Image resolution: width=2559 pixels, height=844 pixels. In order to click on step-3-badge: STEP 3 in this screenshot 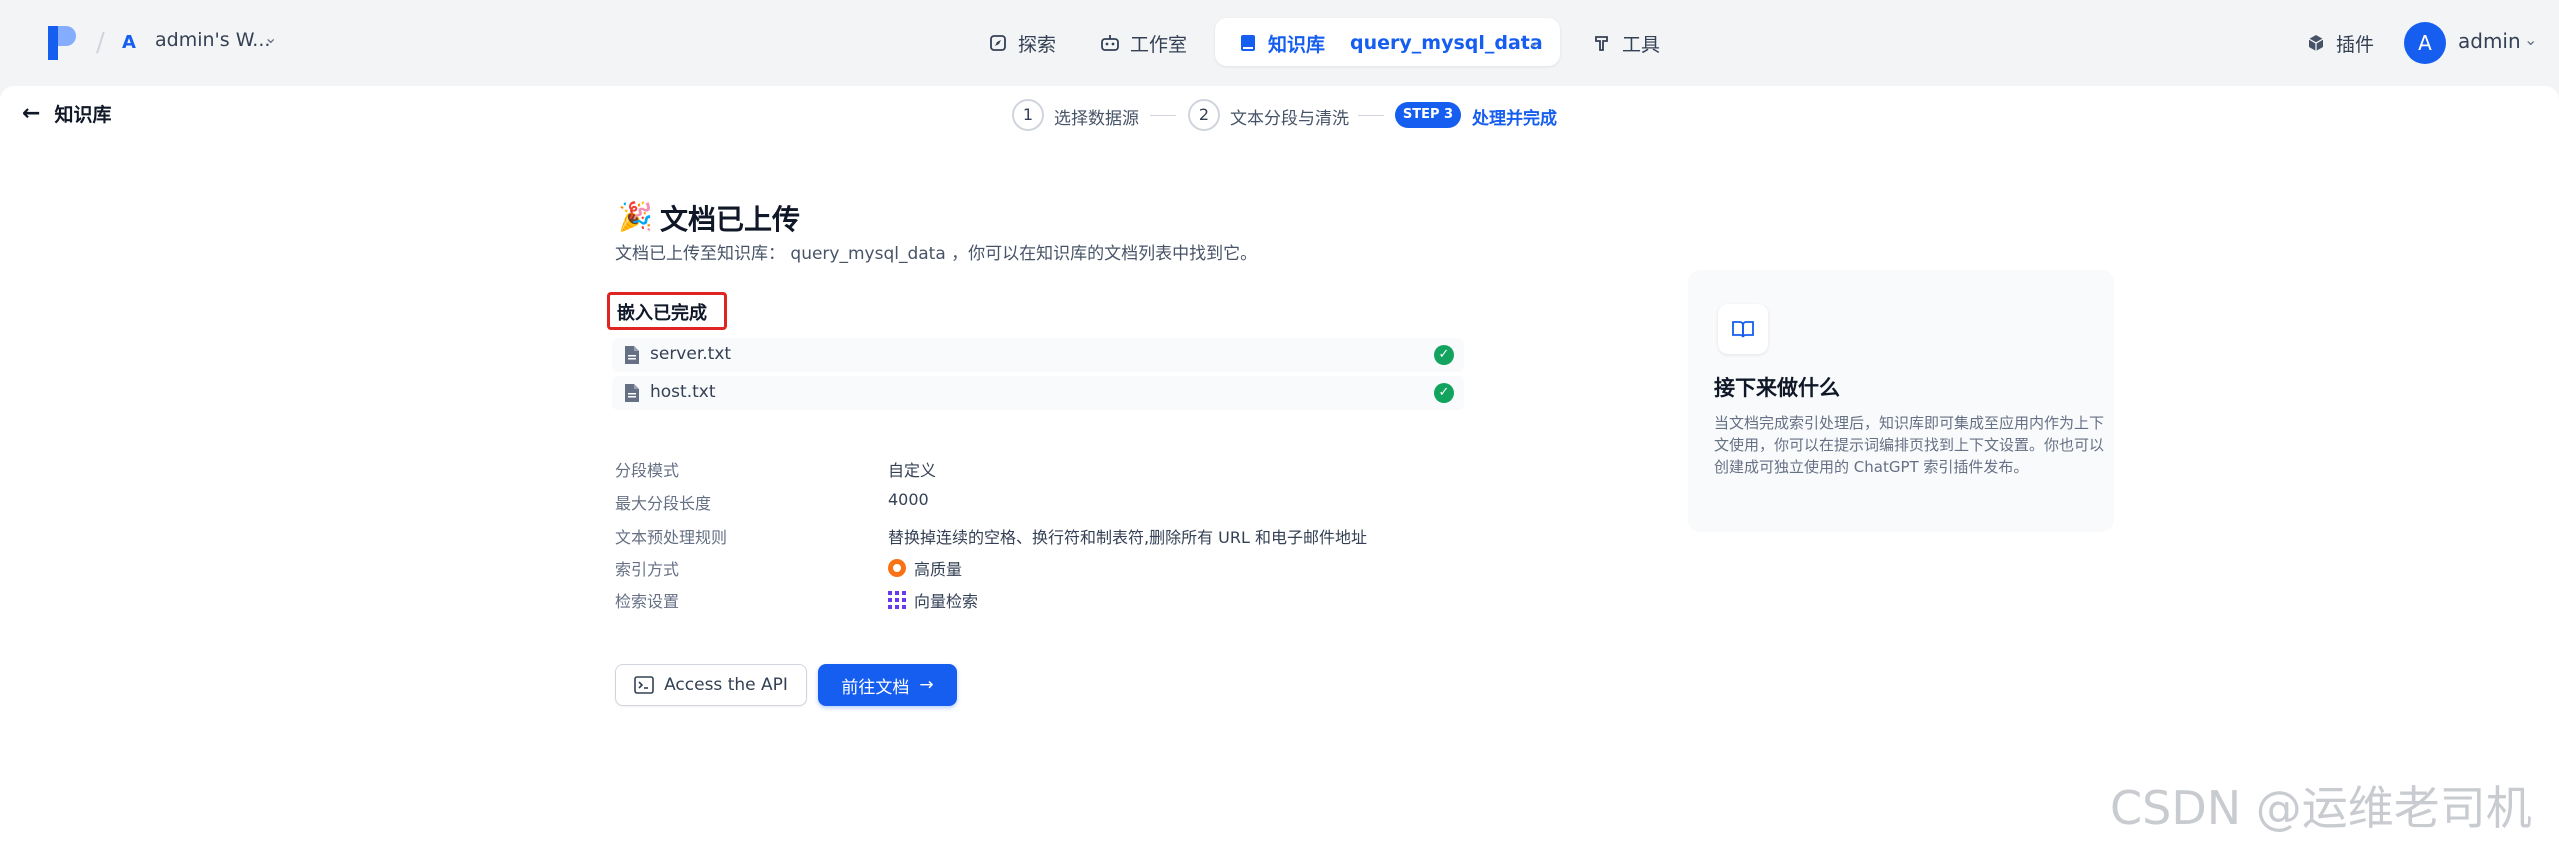, I will do `click(1428, 115)`.